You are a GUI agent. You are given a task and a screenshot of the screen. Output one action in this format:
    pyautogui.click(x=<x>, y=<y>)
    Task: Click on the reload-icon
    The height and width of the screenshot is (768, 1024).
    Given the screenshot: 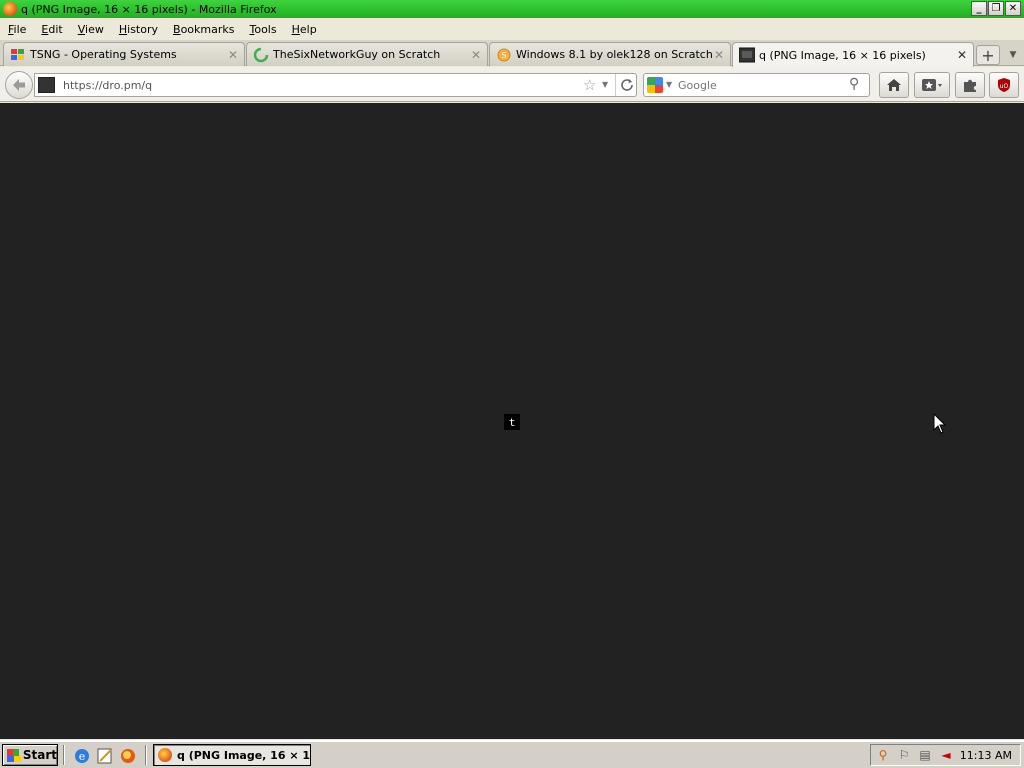 What is the action you would take?
    pyautogui.click(x=626, y=85)
    